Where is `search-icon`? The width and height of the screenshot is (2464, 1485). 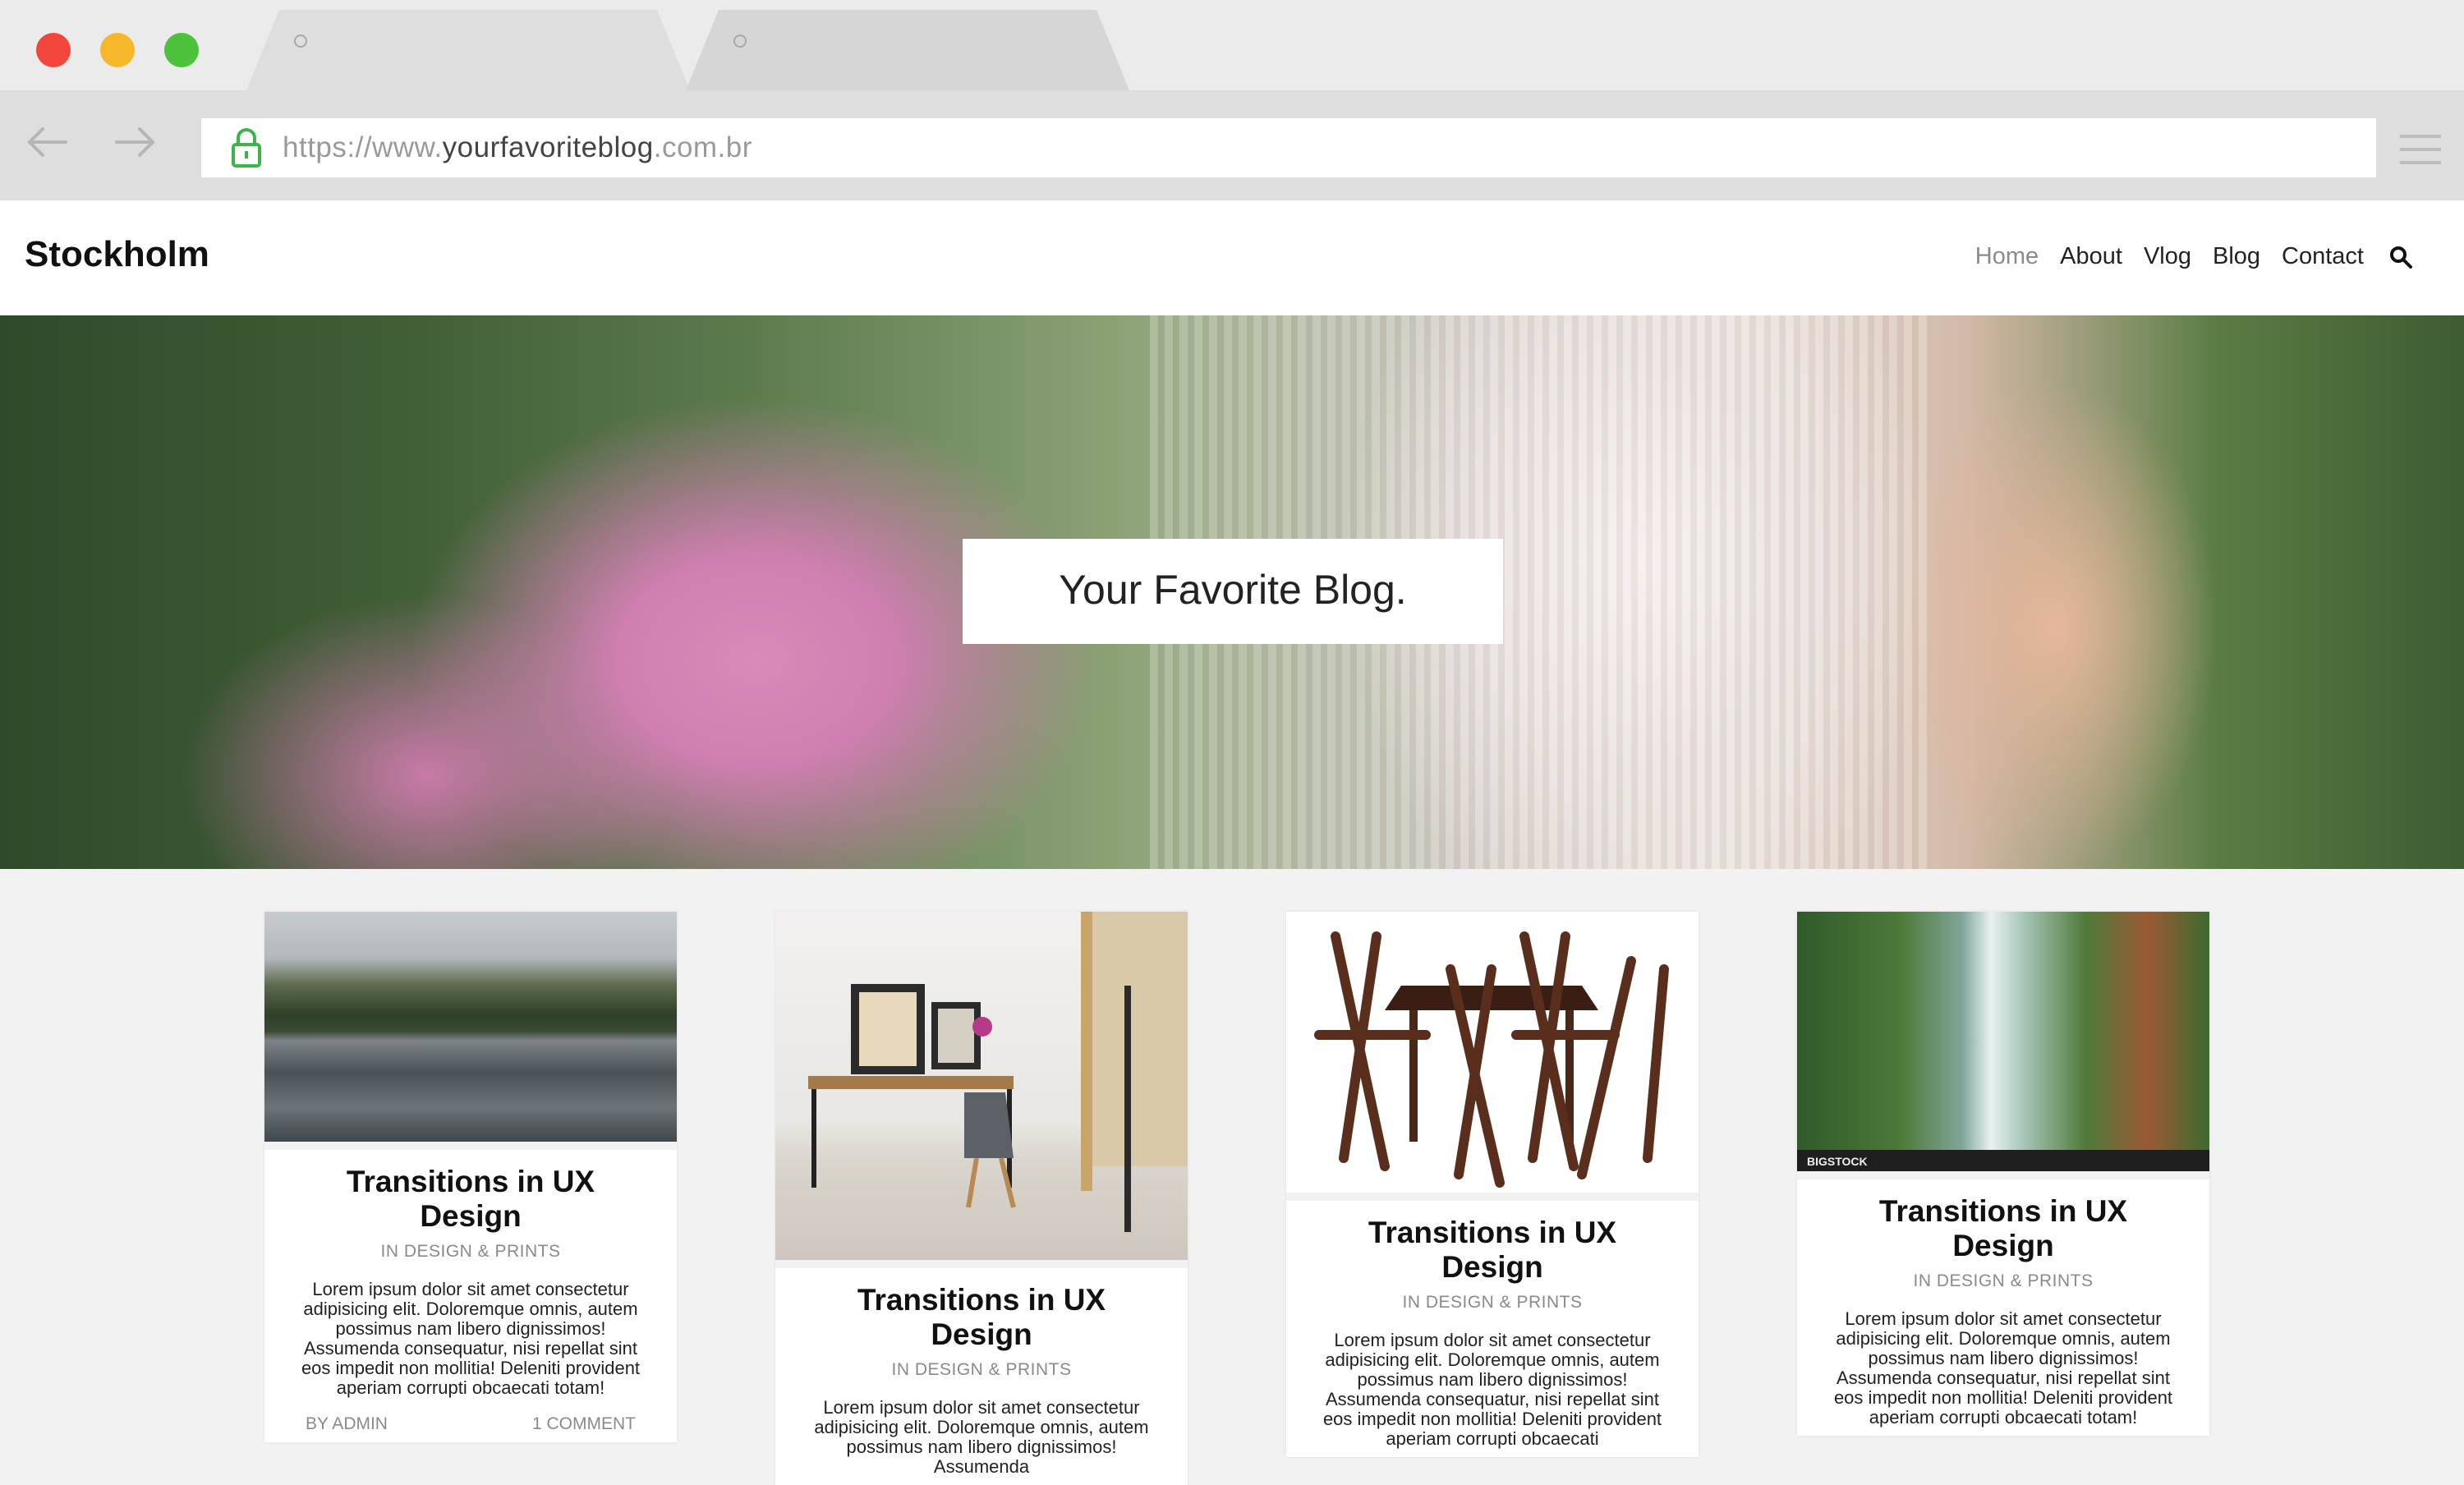
search-icon is located at coordinates (2400, 257).